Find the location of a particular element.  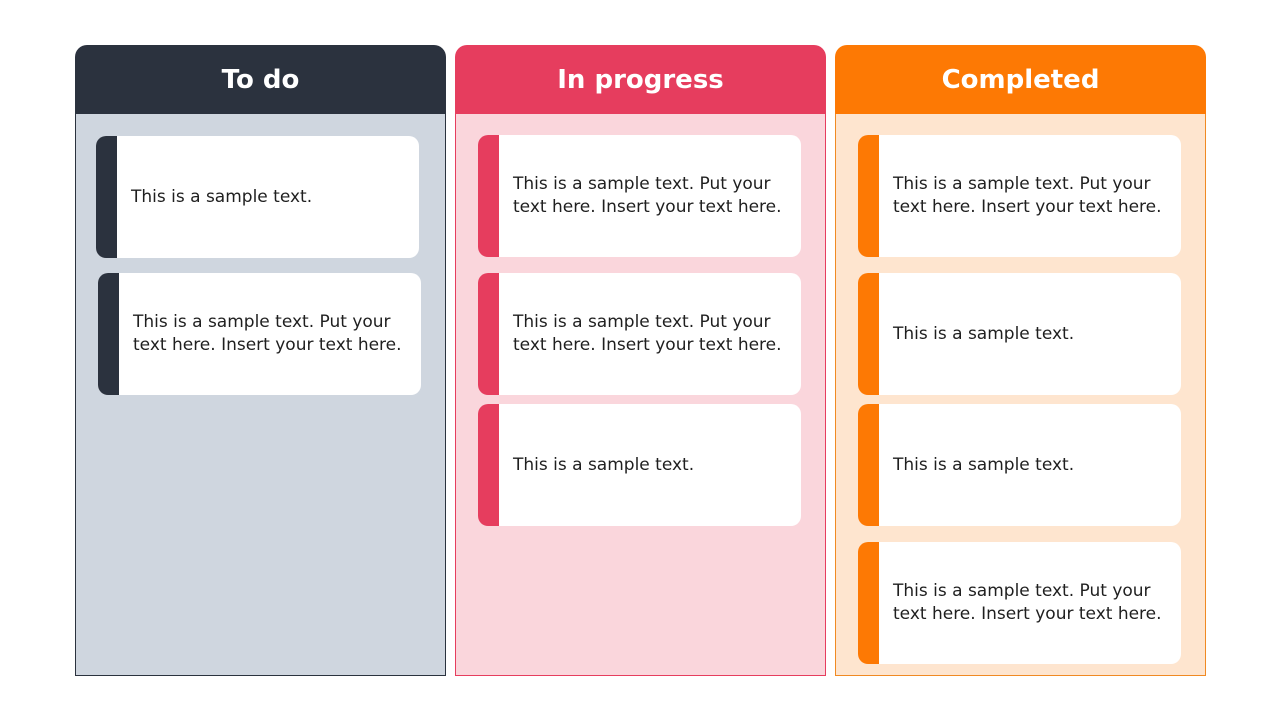

column-title: In progress is located at coordinates (640, 79).